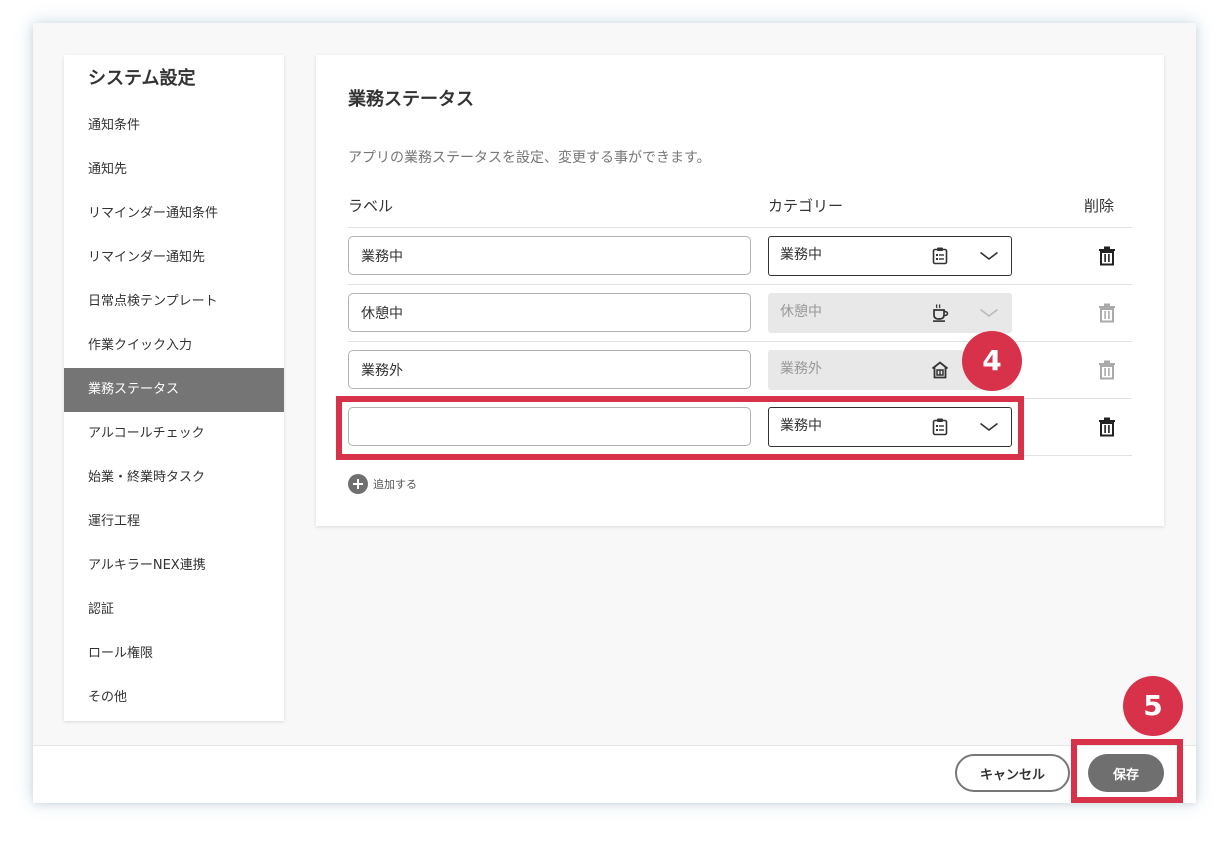 This screenshot has width=1228, height=845. What do you see at coordinates (801, 369) in the screenshot?
I see `category-select-value: 業務外` at bounding box center [801, 369].